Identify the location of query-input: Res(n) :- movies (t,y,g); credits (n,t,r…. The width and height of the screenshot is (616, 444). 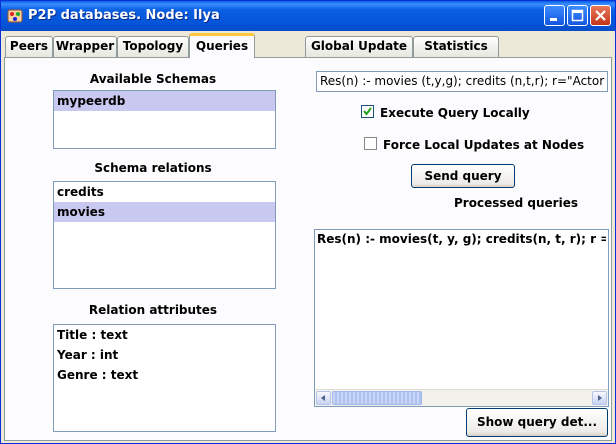
(462, 81).